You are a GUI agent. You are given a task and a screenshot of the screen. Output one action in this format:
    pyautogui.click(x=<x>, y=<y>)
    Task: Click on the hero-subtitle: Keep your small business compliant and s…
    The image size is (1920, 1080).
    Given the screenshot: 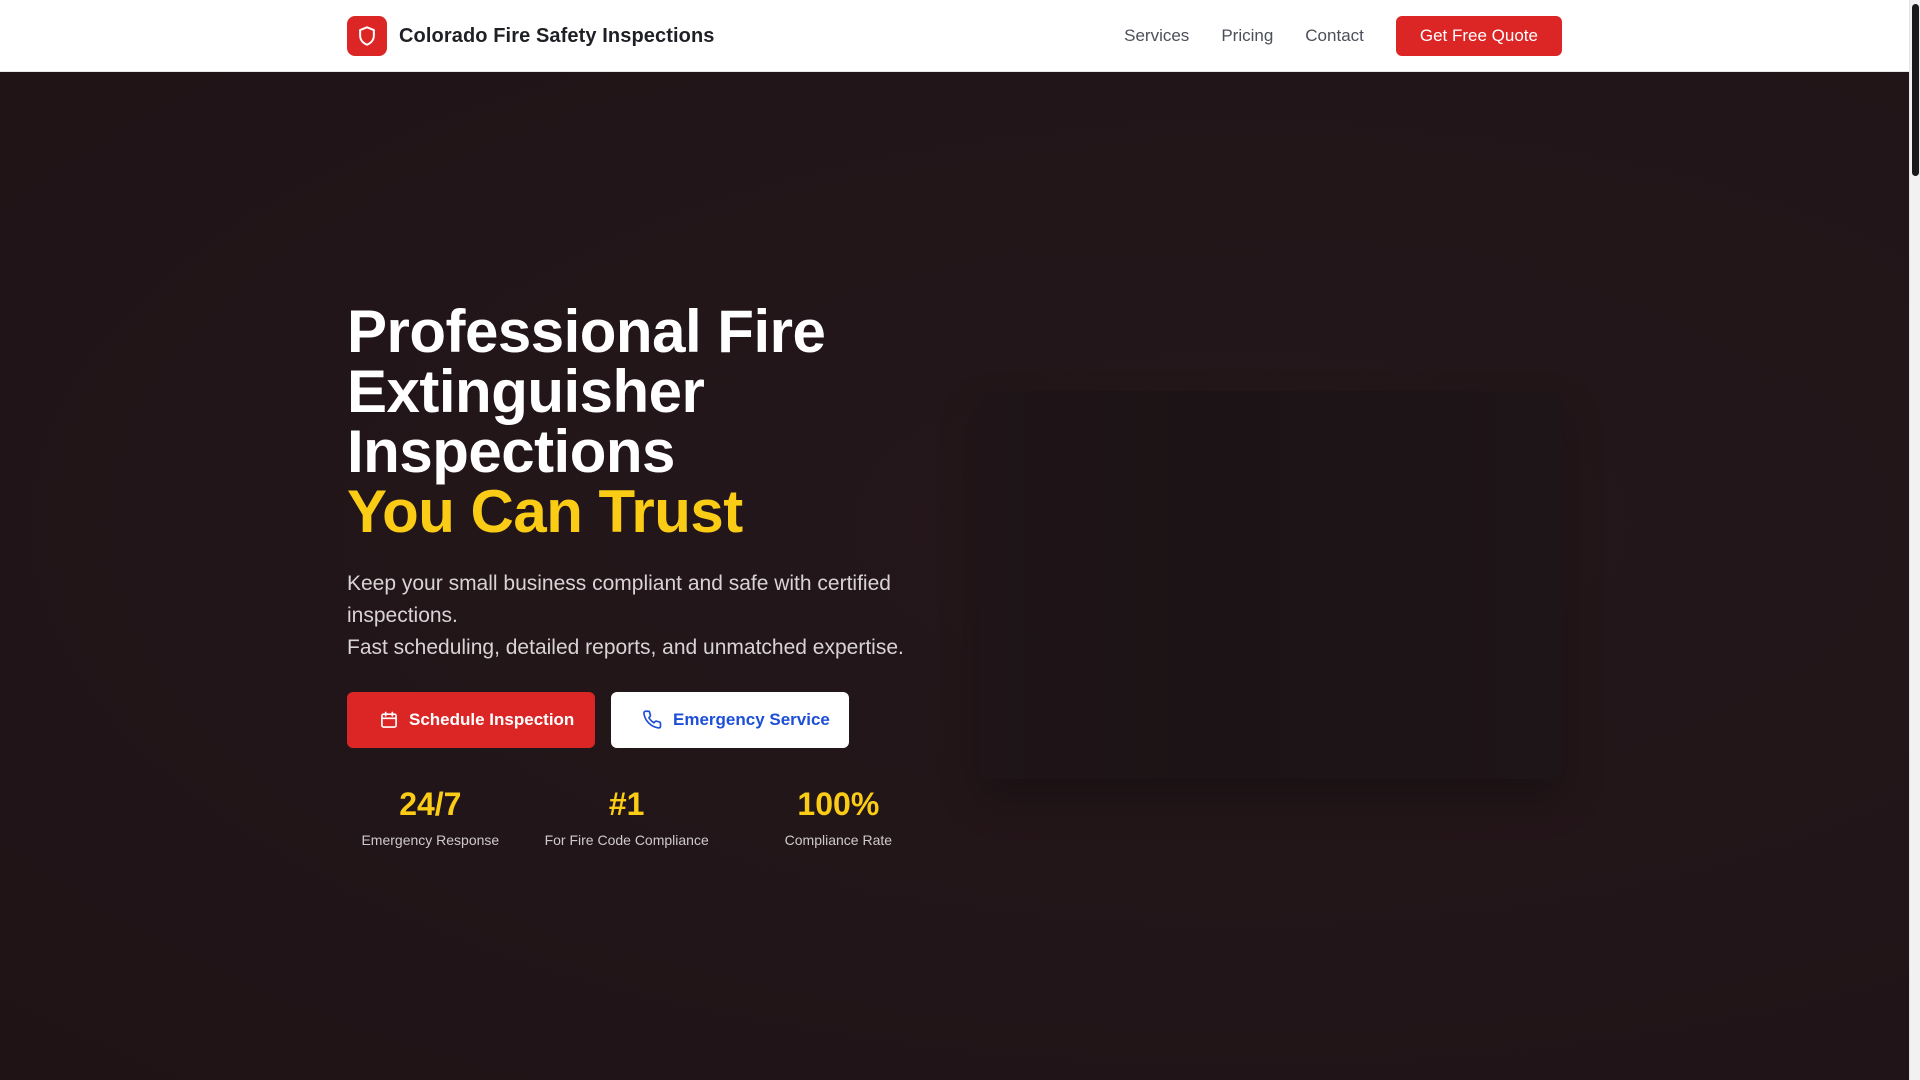 What is the action you would take?
    pyautogui.click(x=642, y=616)
    